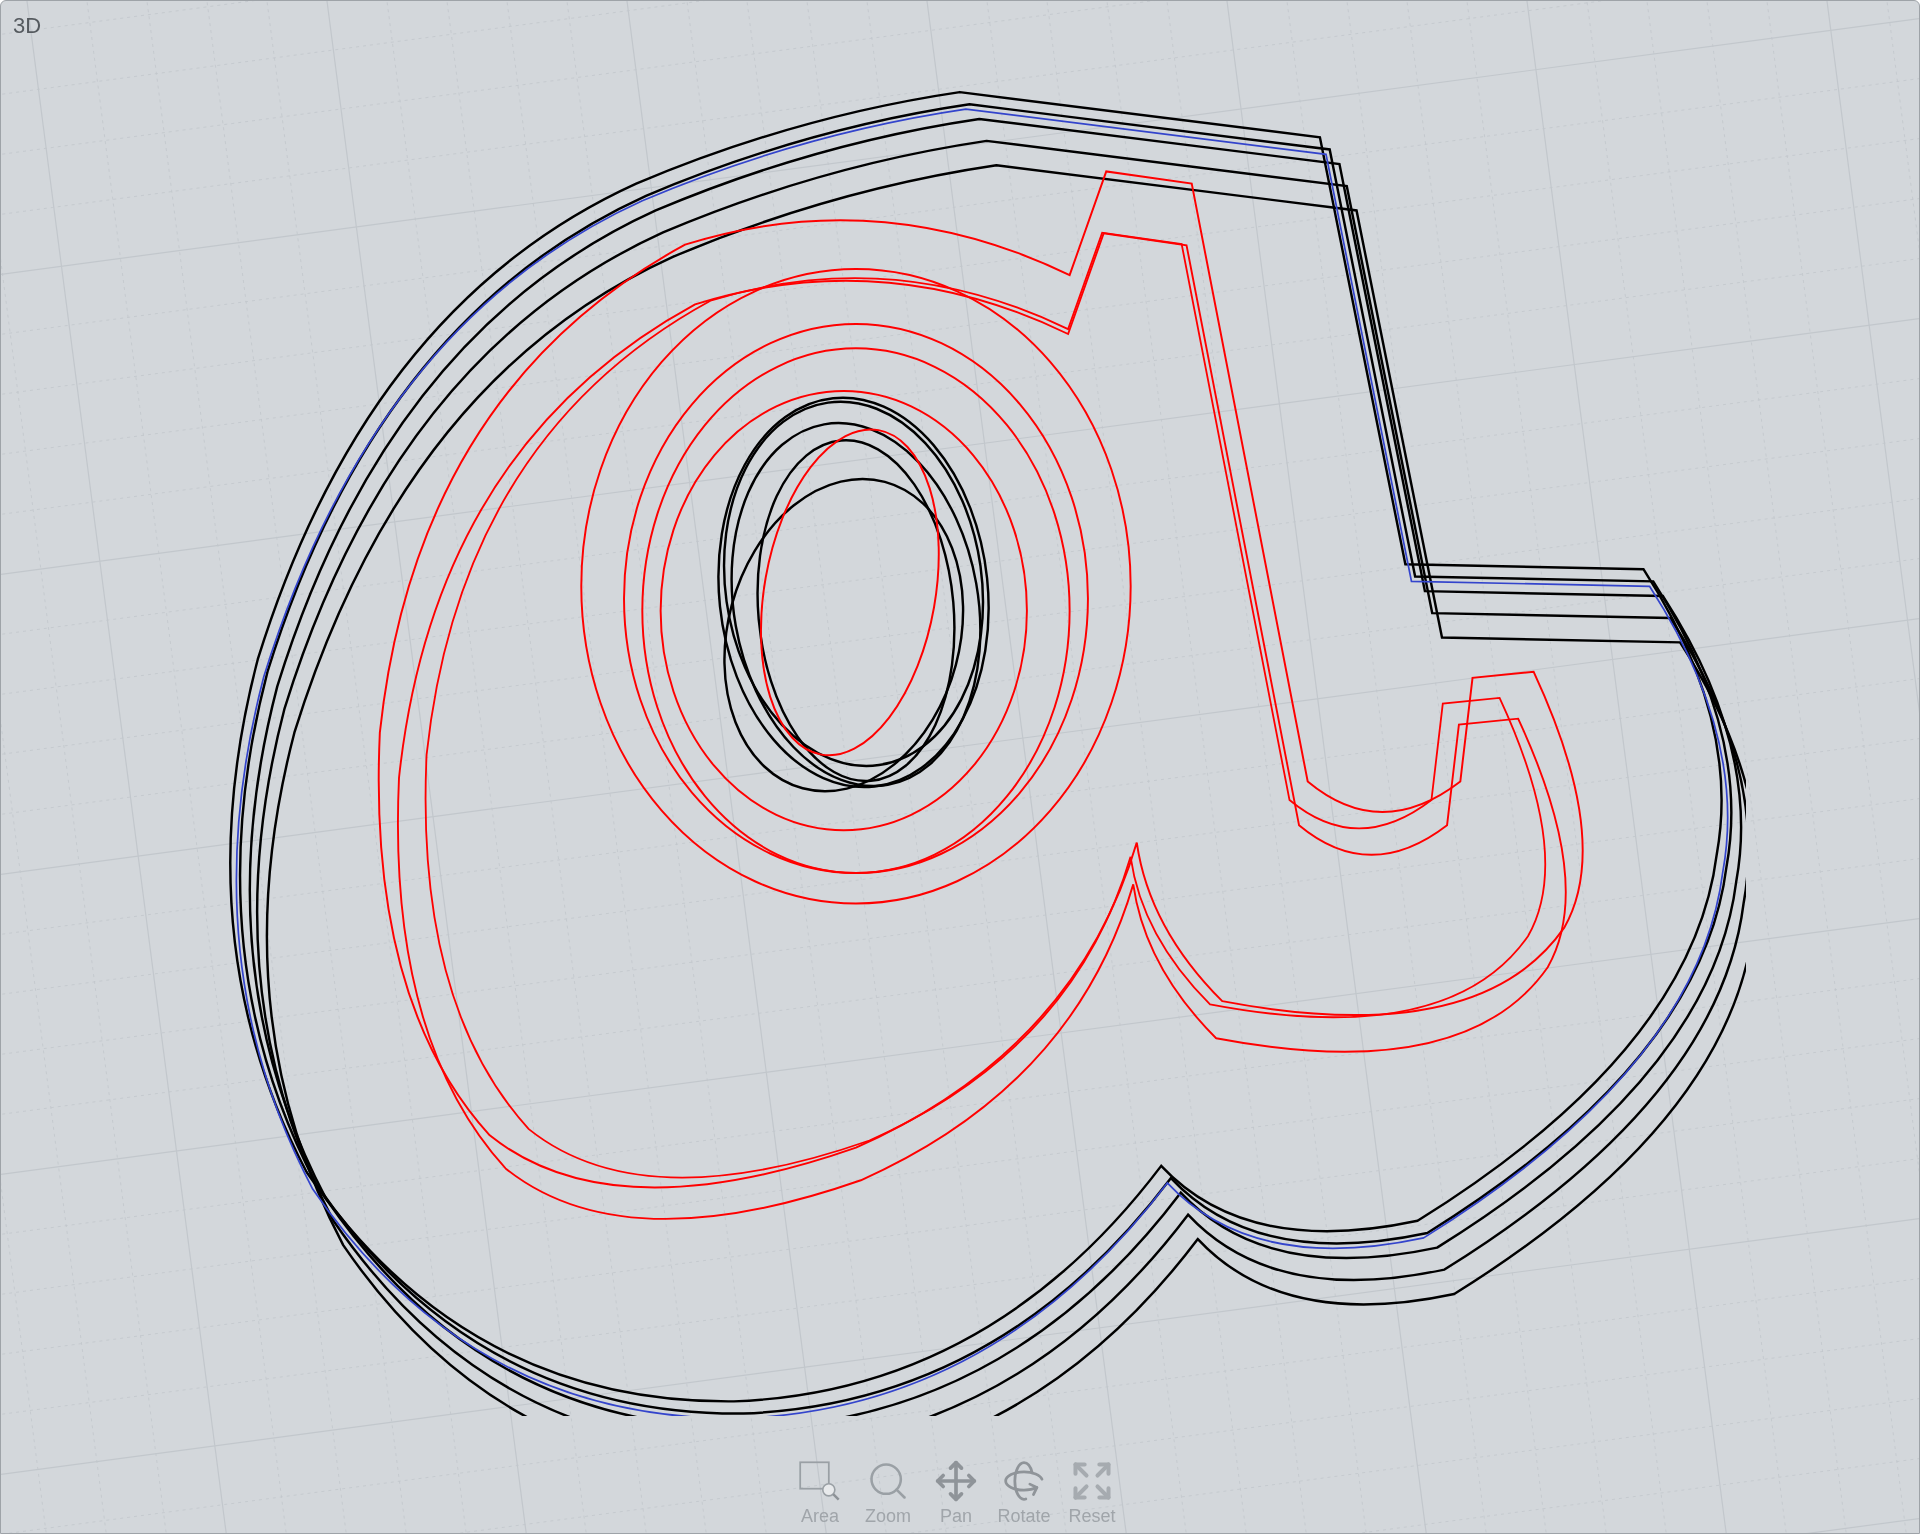  I want to click on reset-icon, so click(1092, 1481).